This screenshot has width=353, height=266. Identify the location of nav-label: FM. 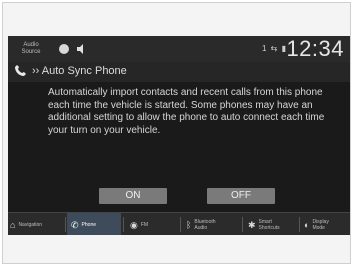
(144, 224).